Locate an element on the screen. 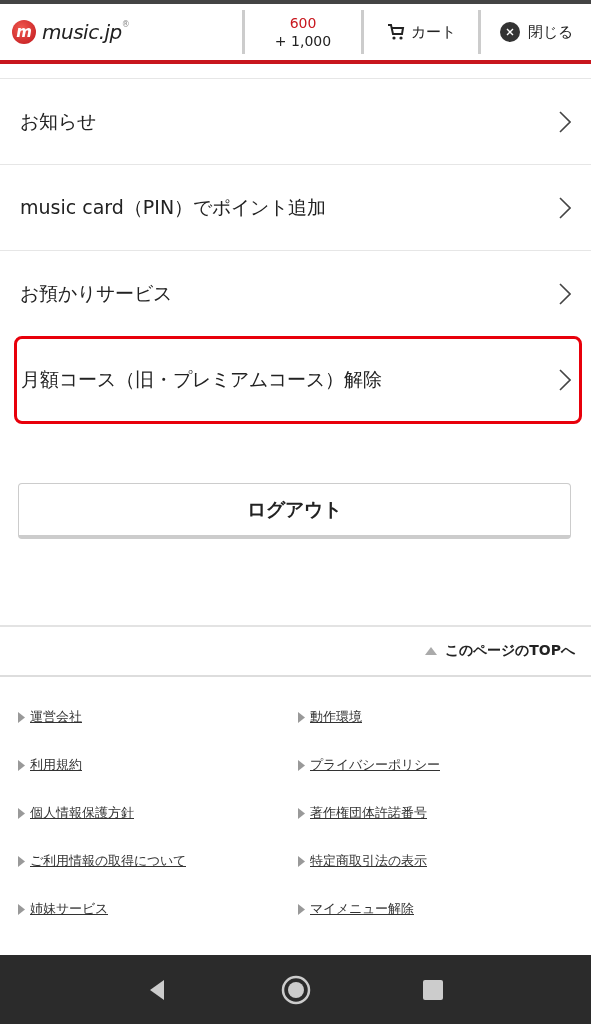 This screenshot has width=591, height=1024. close-button: 閉じる is located at coordinates (534, 32).